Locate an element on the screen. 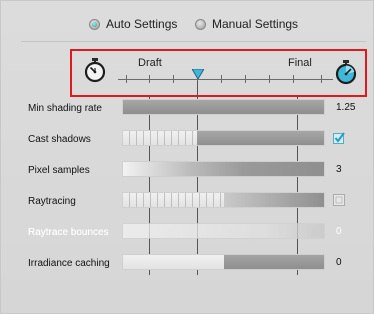 The image size is (374, 314). value-irradiance-caching: 0 is located at coordinates (339, 262).